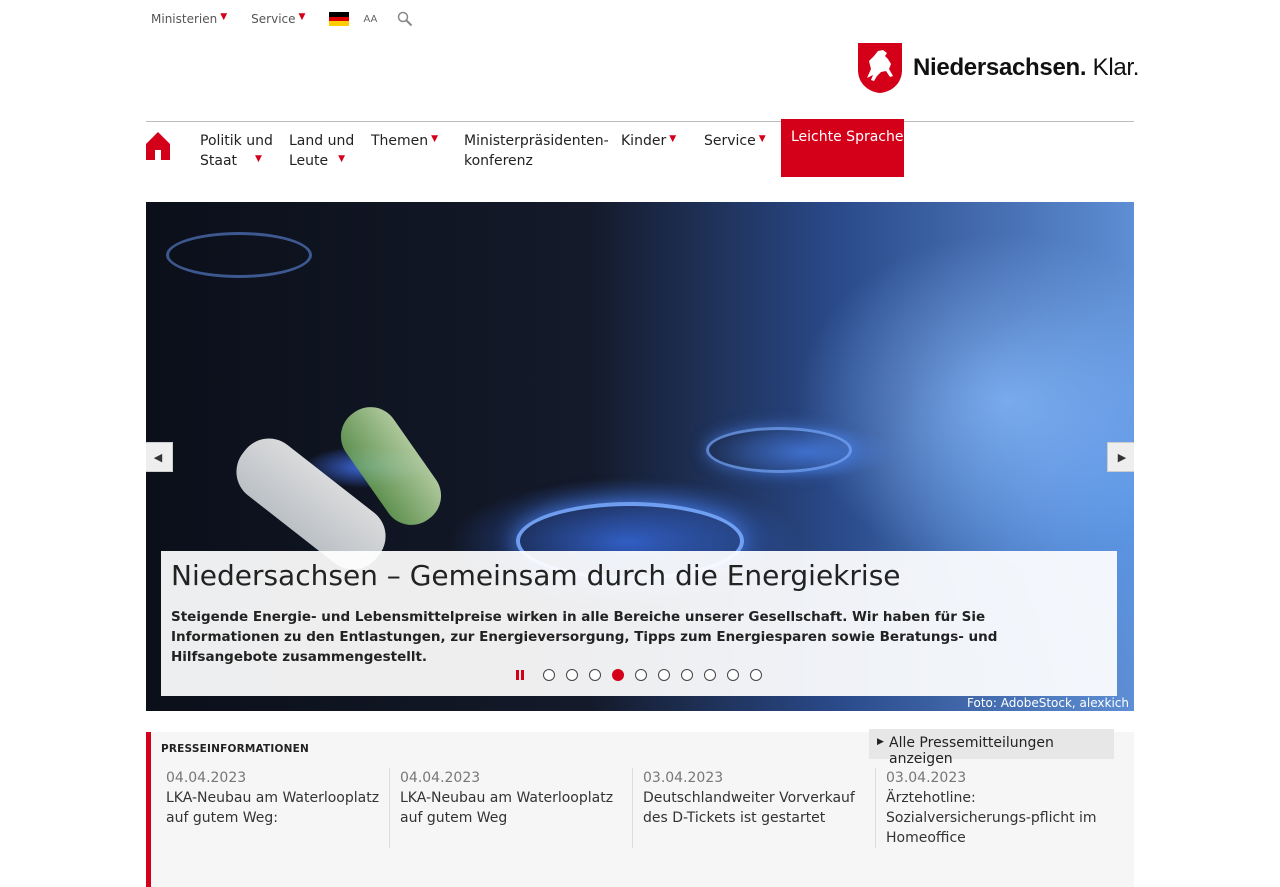 The height and width of the screenshot is (887, 1280). Describe the element at coordinates (184, 19) in the screenshot. I see `ministerien-label: Ministerien` at that location.